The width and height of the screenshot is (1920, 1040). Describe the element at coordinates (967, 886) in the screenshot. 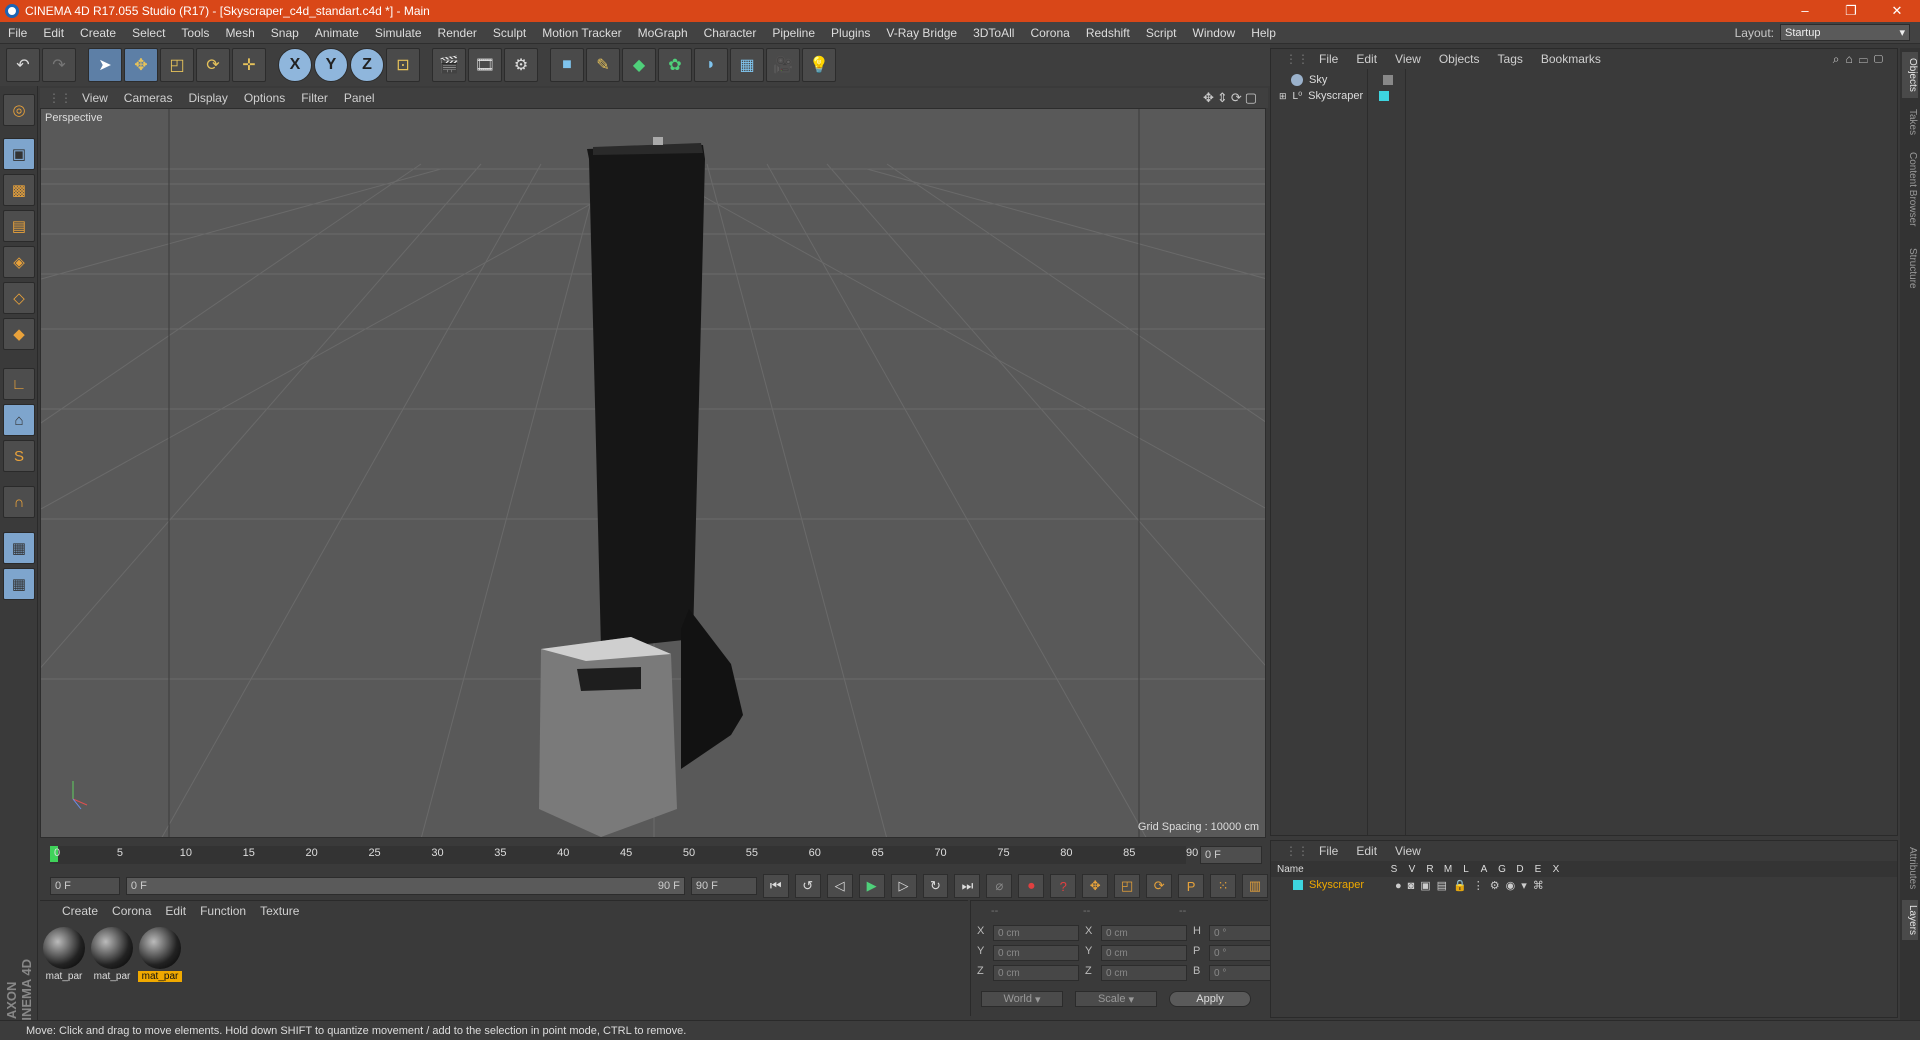

I see `go-to-end-icon: ⏭` at that location.